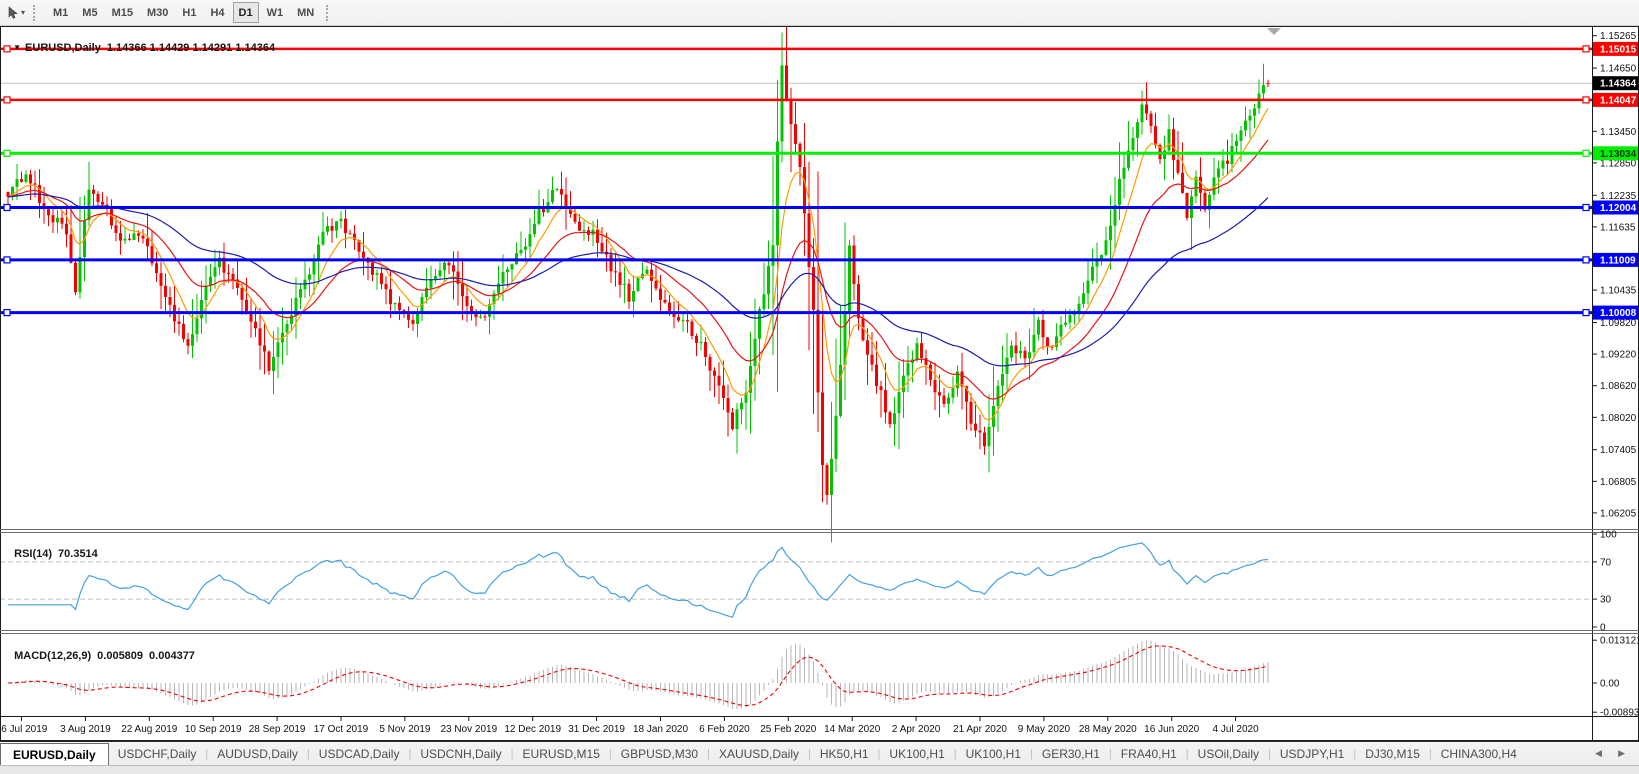 This screenshot has height=774, width=1639. I want to click on macd-name: MACD(12,26,9), so click(53, 656).